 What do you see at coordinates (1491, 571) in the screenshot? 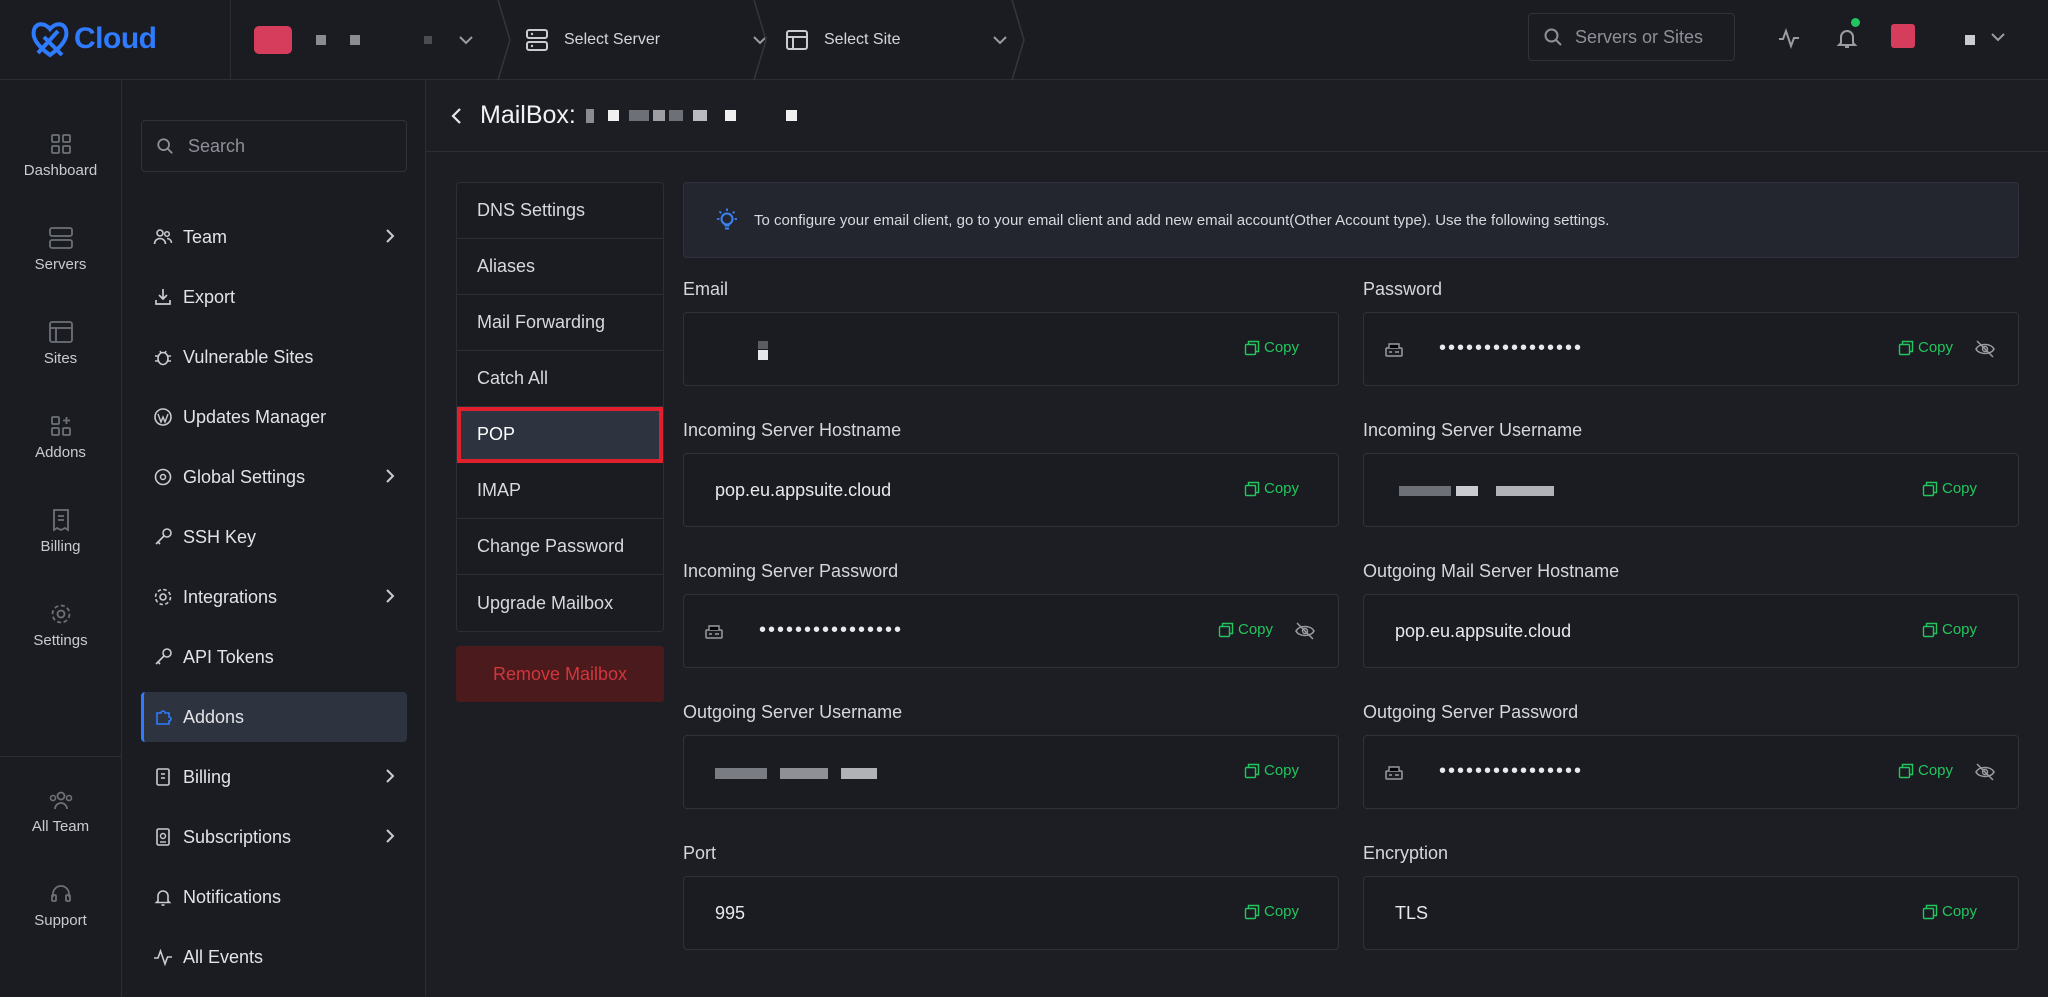
I see `outgoing-hostname-label: Outgoing Mail Server Hostname` at bounding box center [1491, 571].